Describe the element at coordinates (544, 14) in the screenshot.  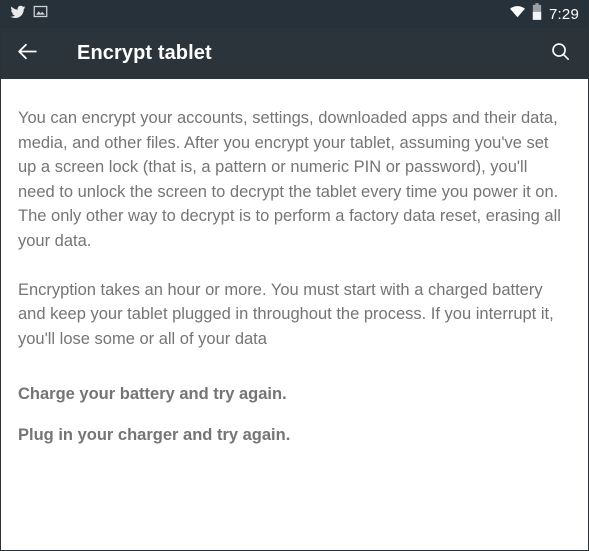
I see `status-bar-right-icons: 7:29` at that location.